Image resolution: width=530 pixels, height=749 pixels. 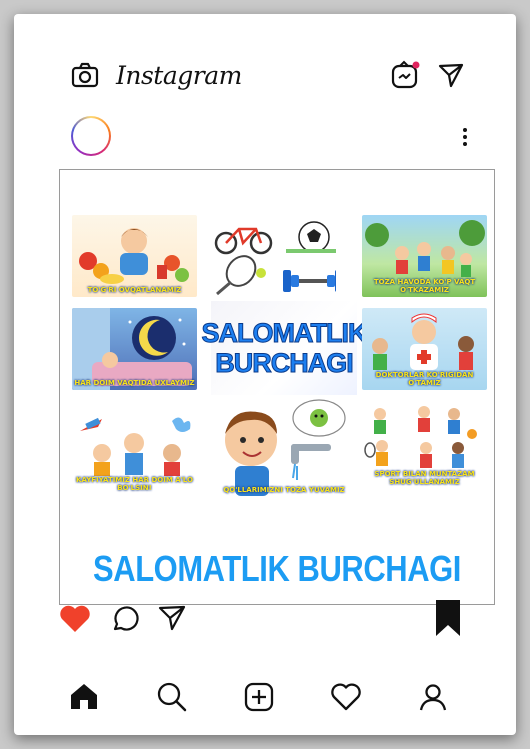 I want to click on tile-caption: TOZA HAVODA KO'P VAQT O'TKAZAMIZ, so click(x=424, y=286).